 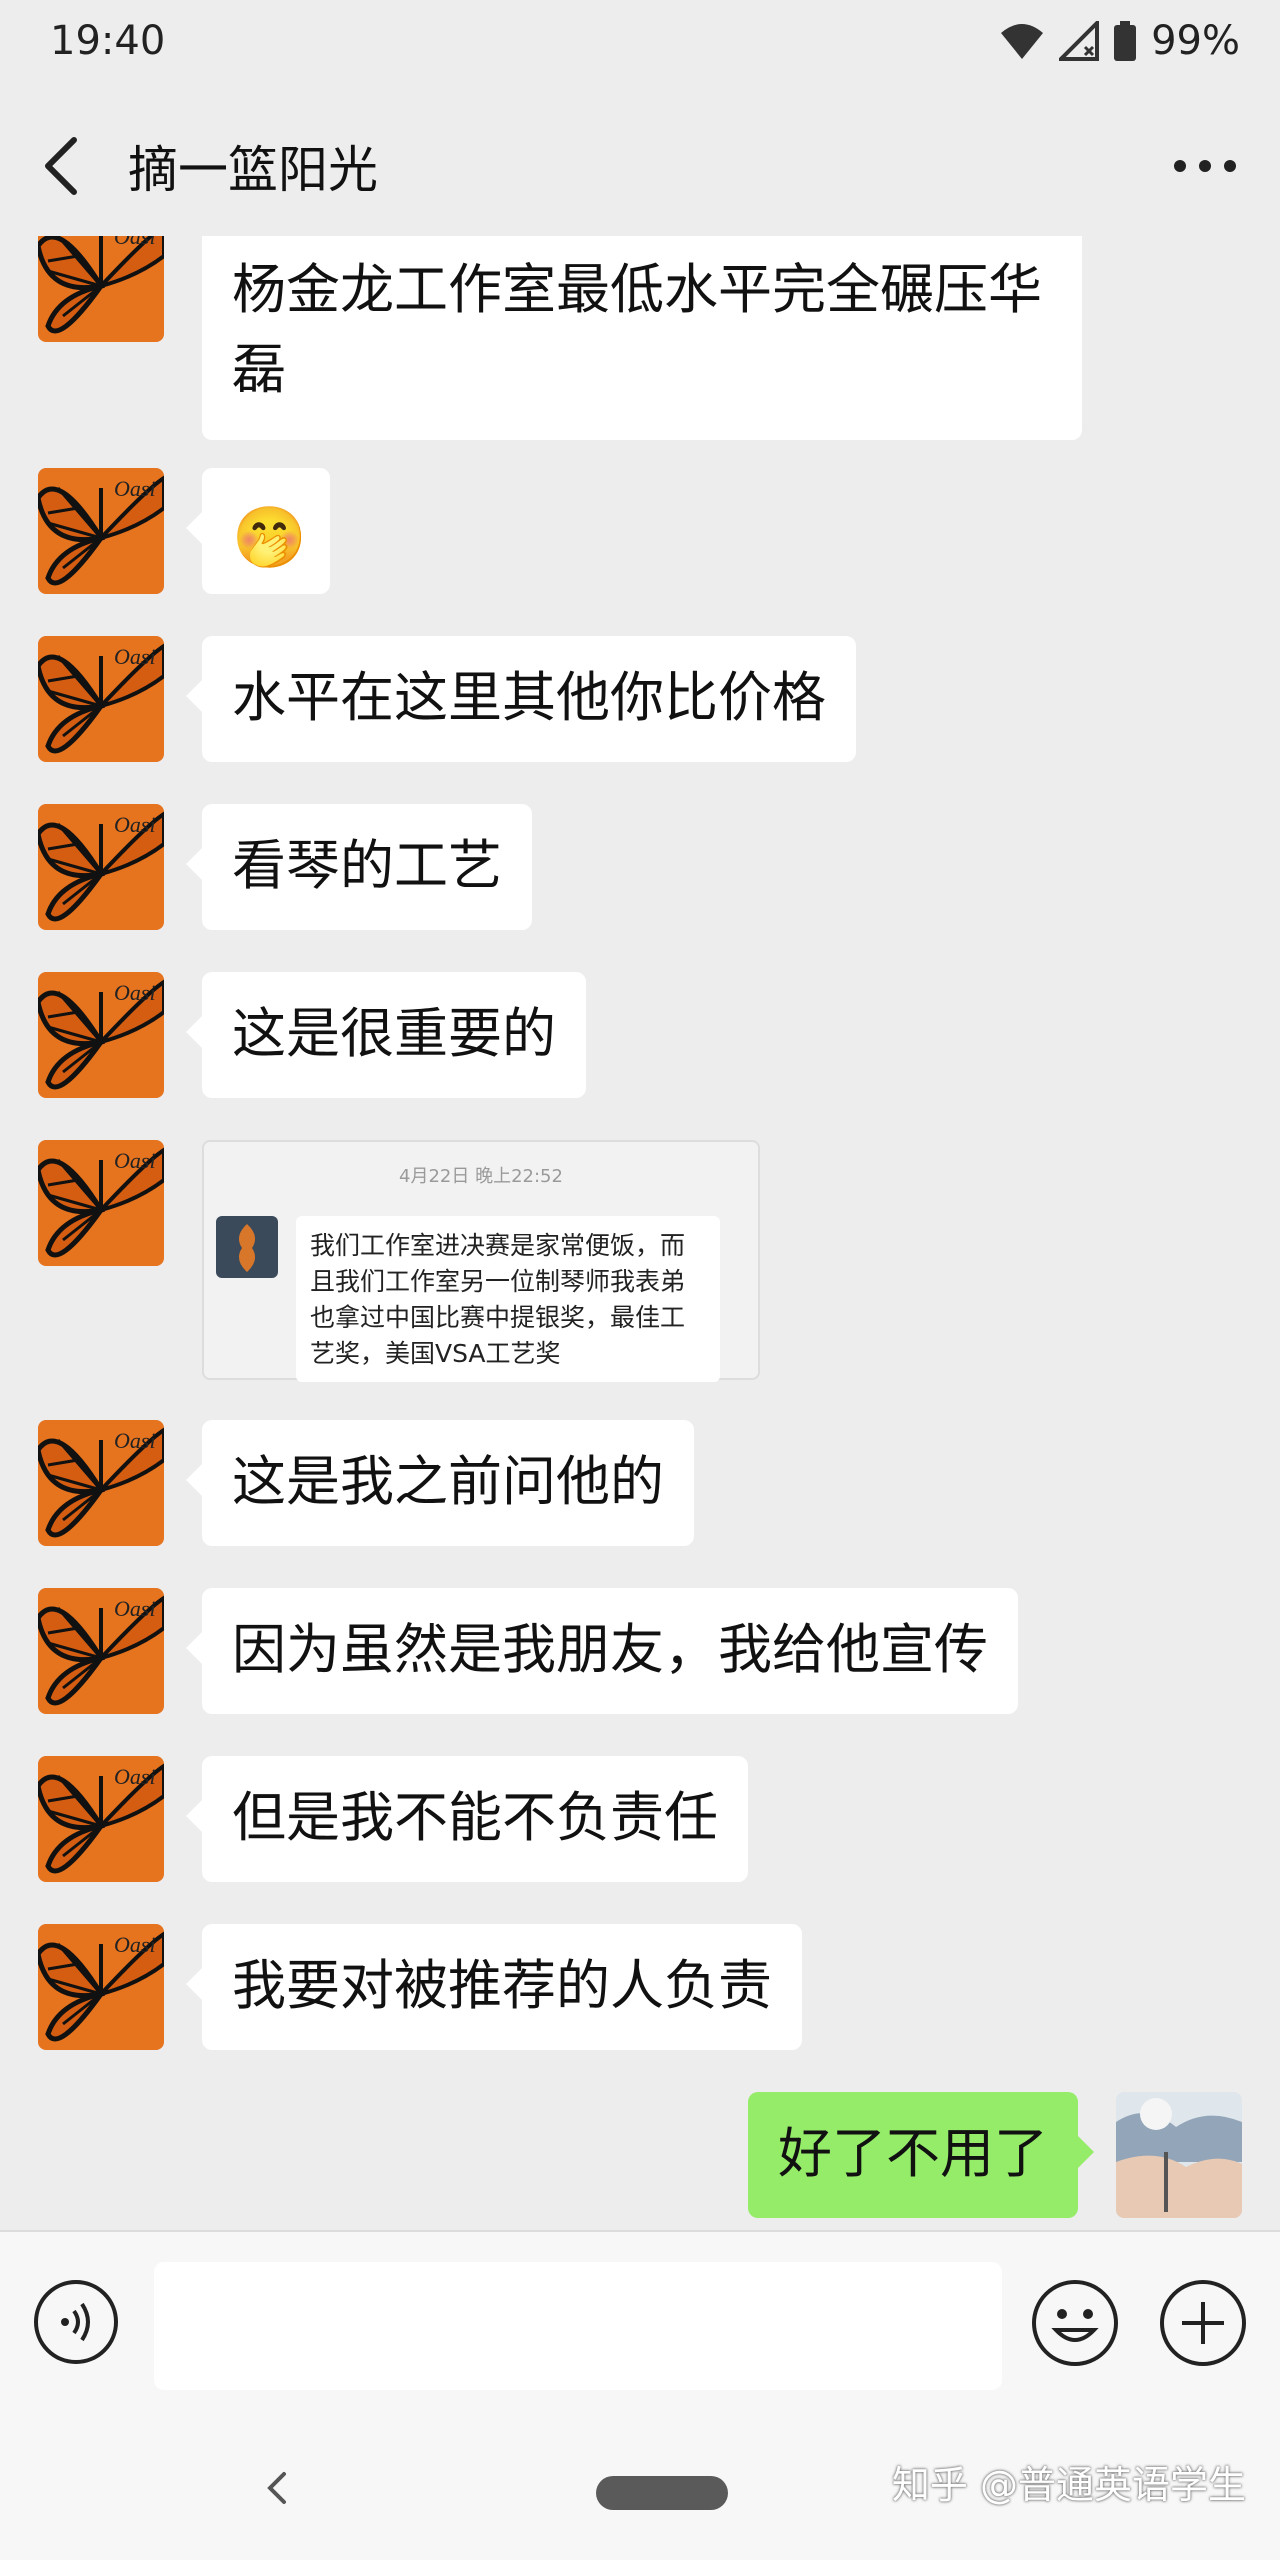 I want to click on my-avatar, so click(x=1179, y=2155).